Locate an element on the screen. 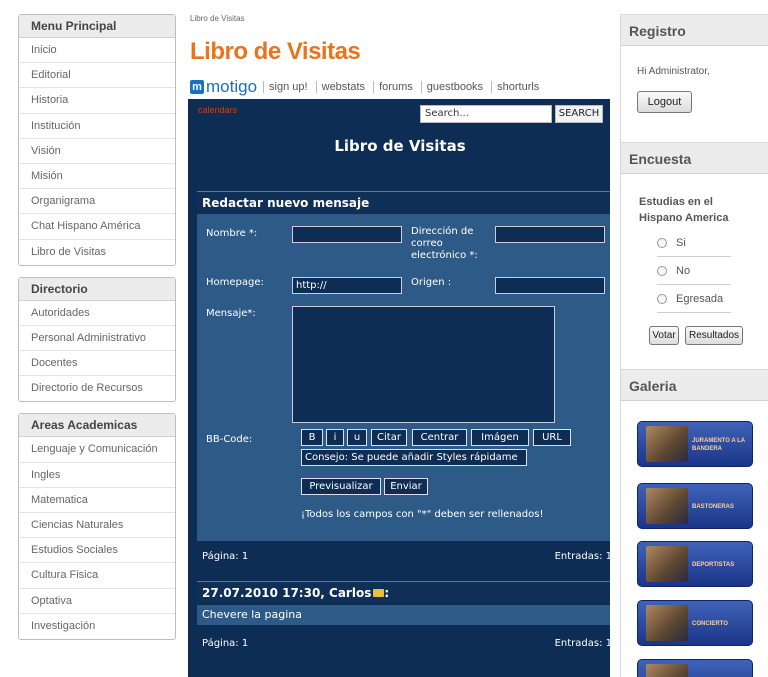 The height and width of the screenshot is (677, 768). gallery-item-concierto: CONCIERTO is located at coordinates (695, 623).